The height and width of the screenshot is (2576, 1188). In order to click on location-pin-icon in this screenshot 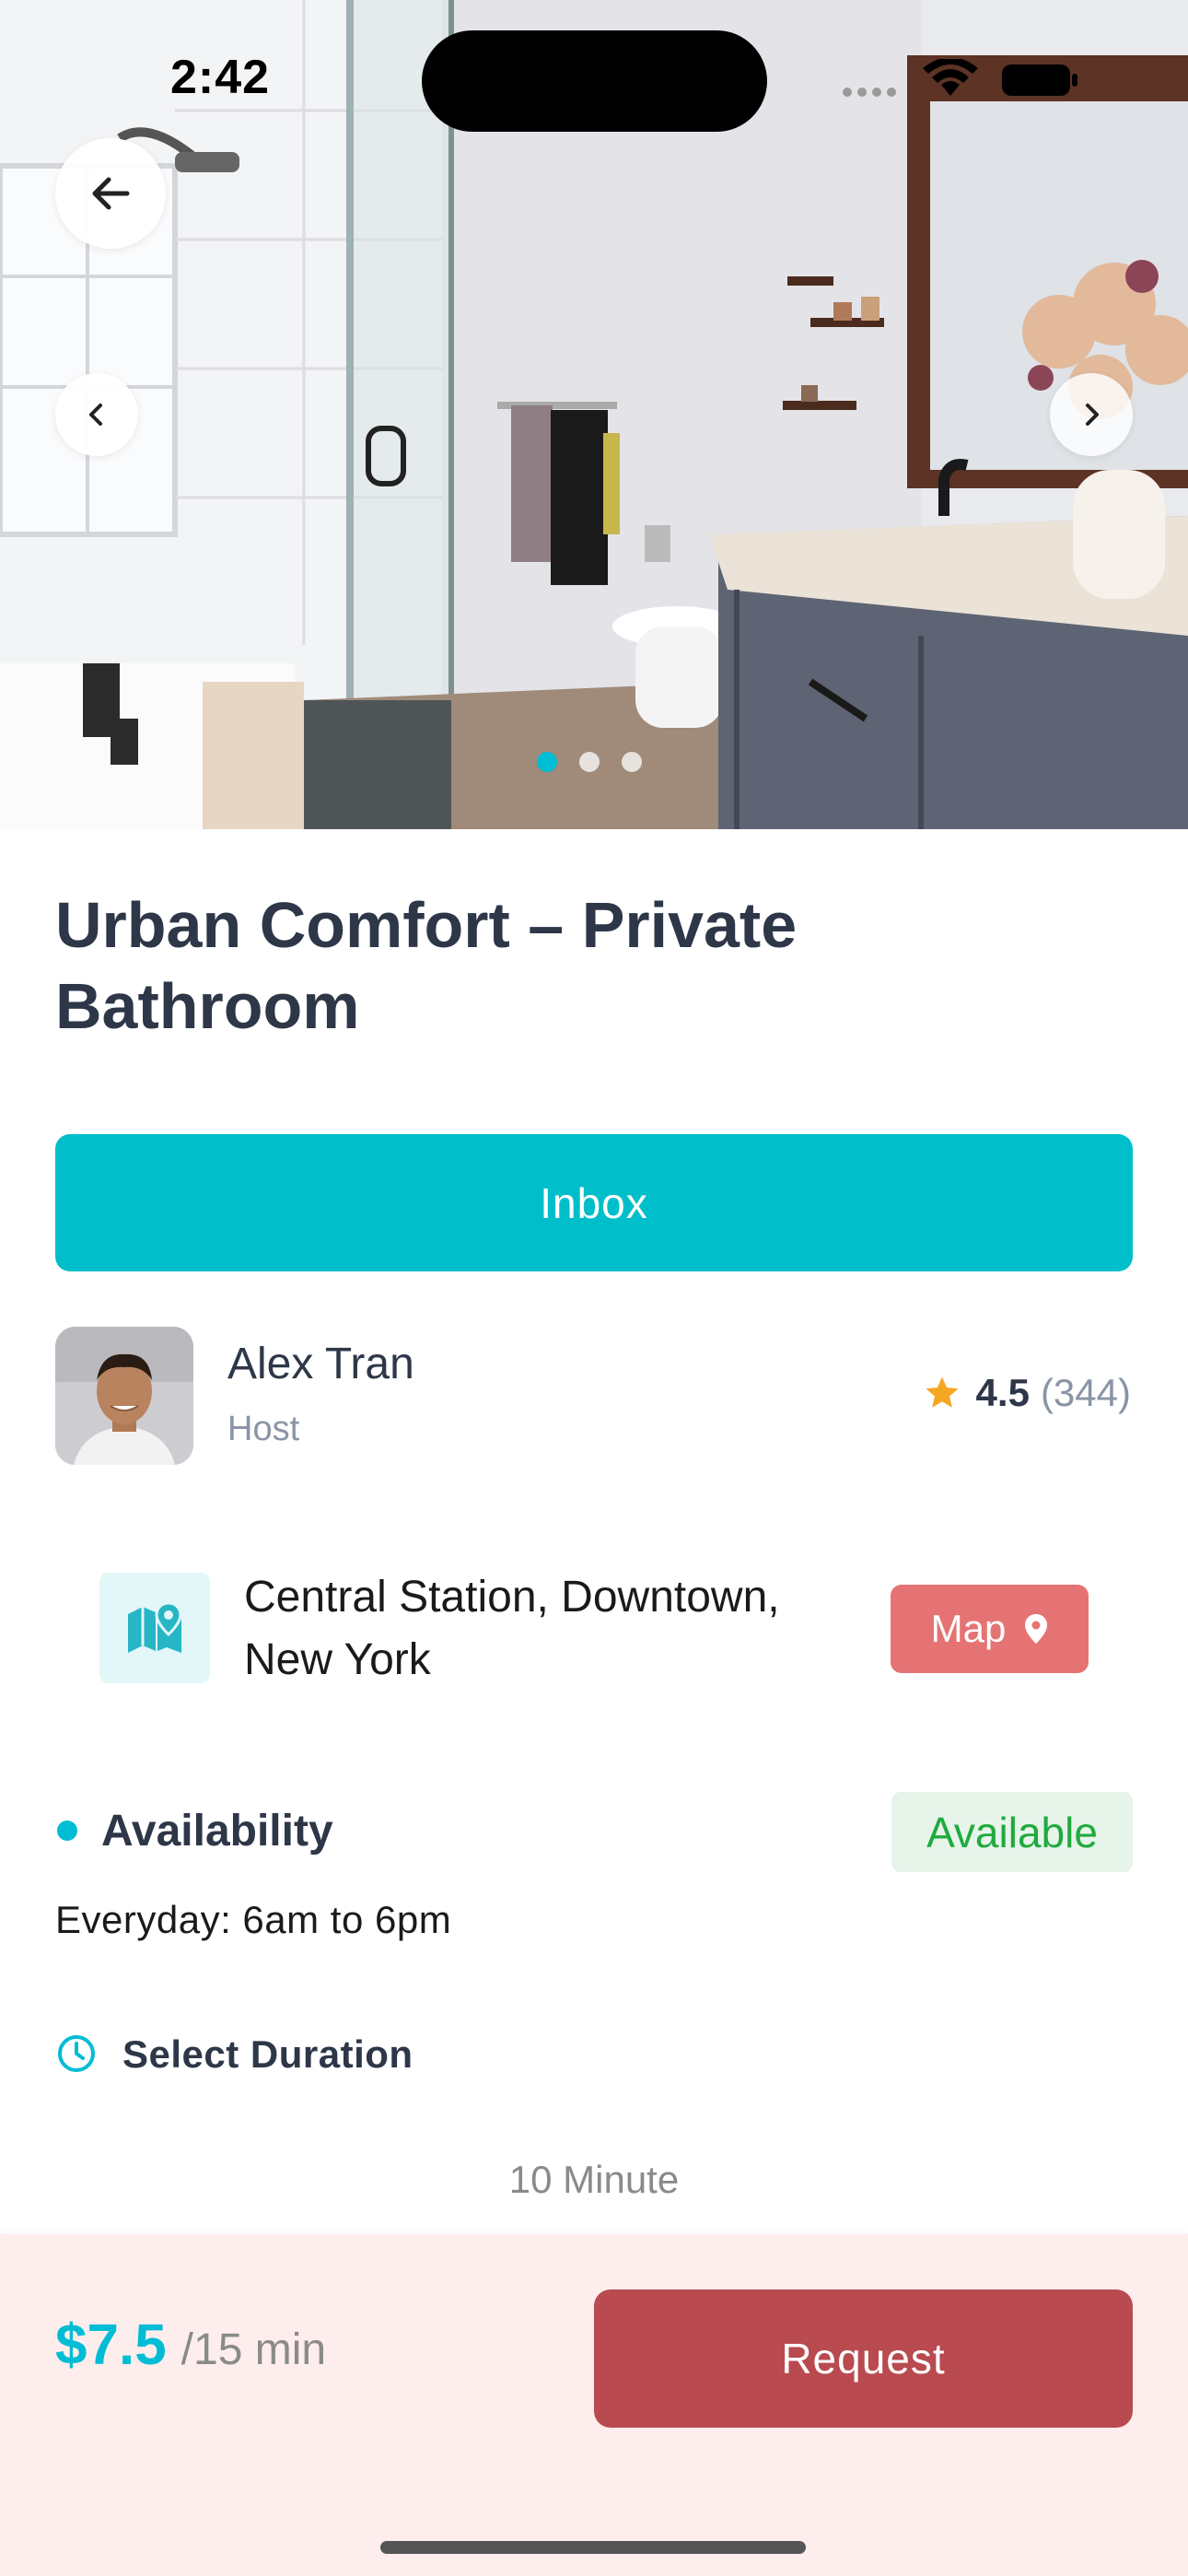, I will do `click(1036, 1629)`.